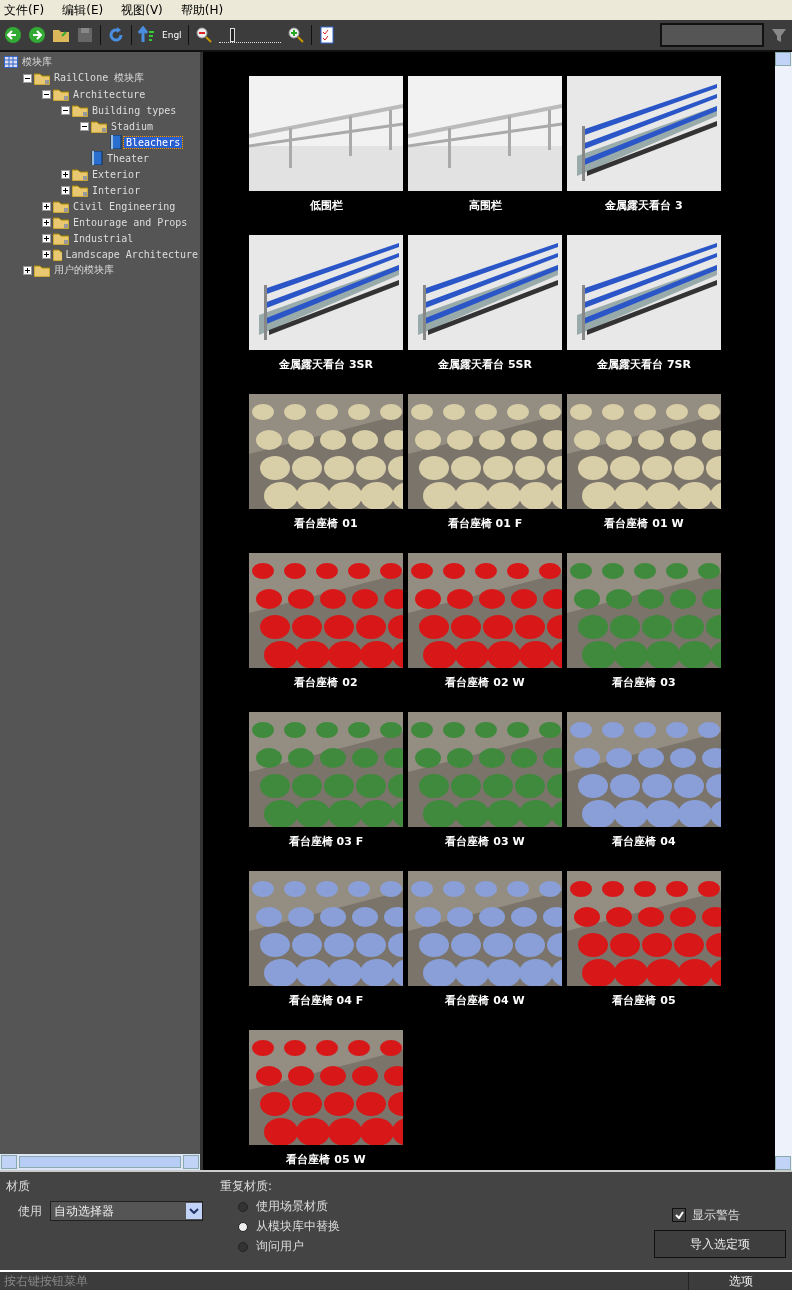 The width and height of the screenshot is (792, 1290). Describe the element at coordinates (644, 523) in the screenshot. I see `thumbnail-caption: 看台座椅 01 W` at that location.